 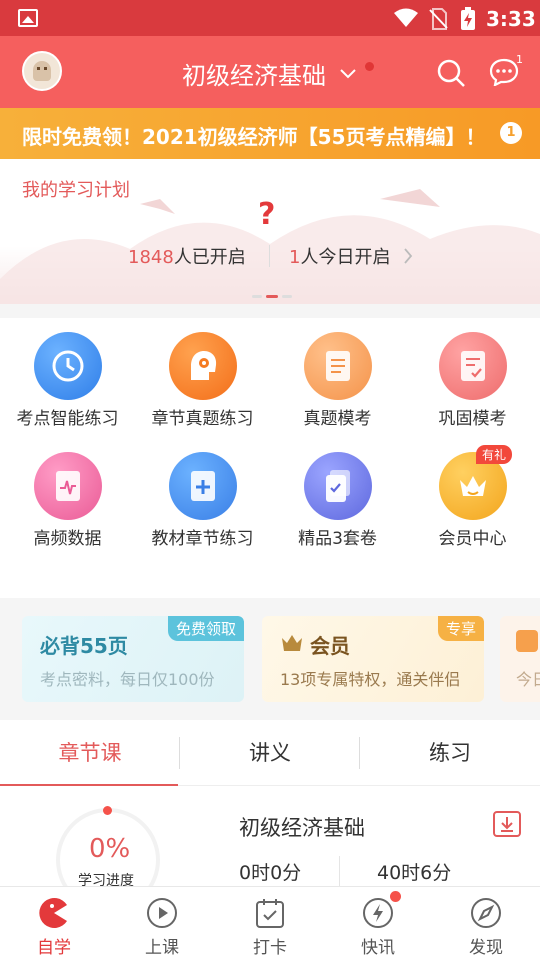 I want to click on today-count: 1, so click(x=295, y=257).